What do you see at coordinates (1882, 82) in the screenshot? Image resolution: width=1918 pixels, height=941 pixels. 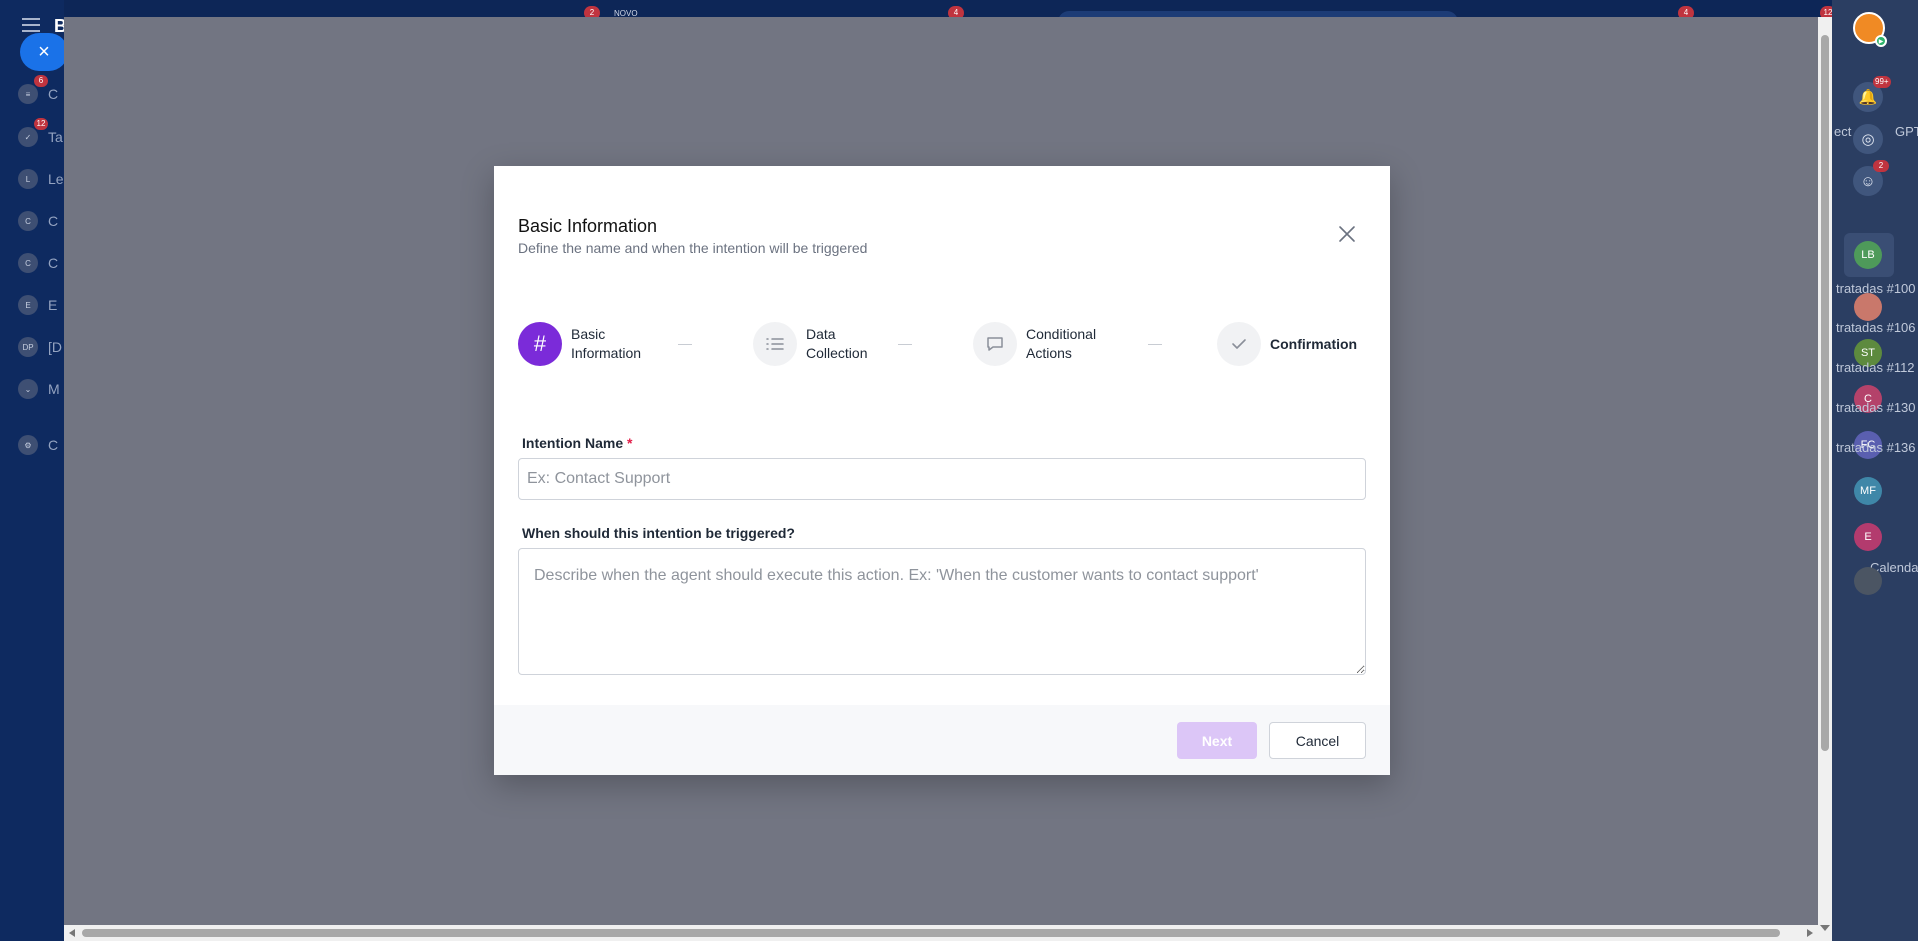 I see `notification-badge: 99+` at bounding box center [1882, 82].